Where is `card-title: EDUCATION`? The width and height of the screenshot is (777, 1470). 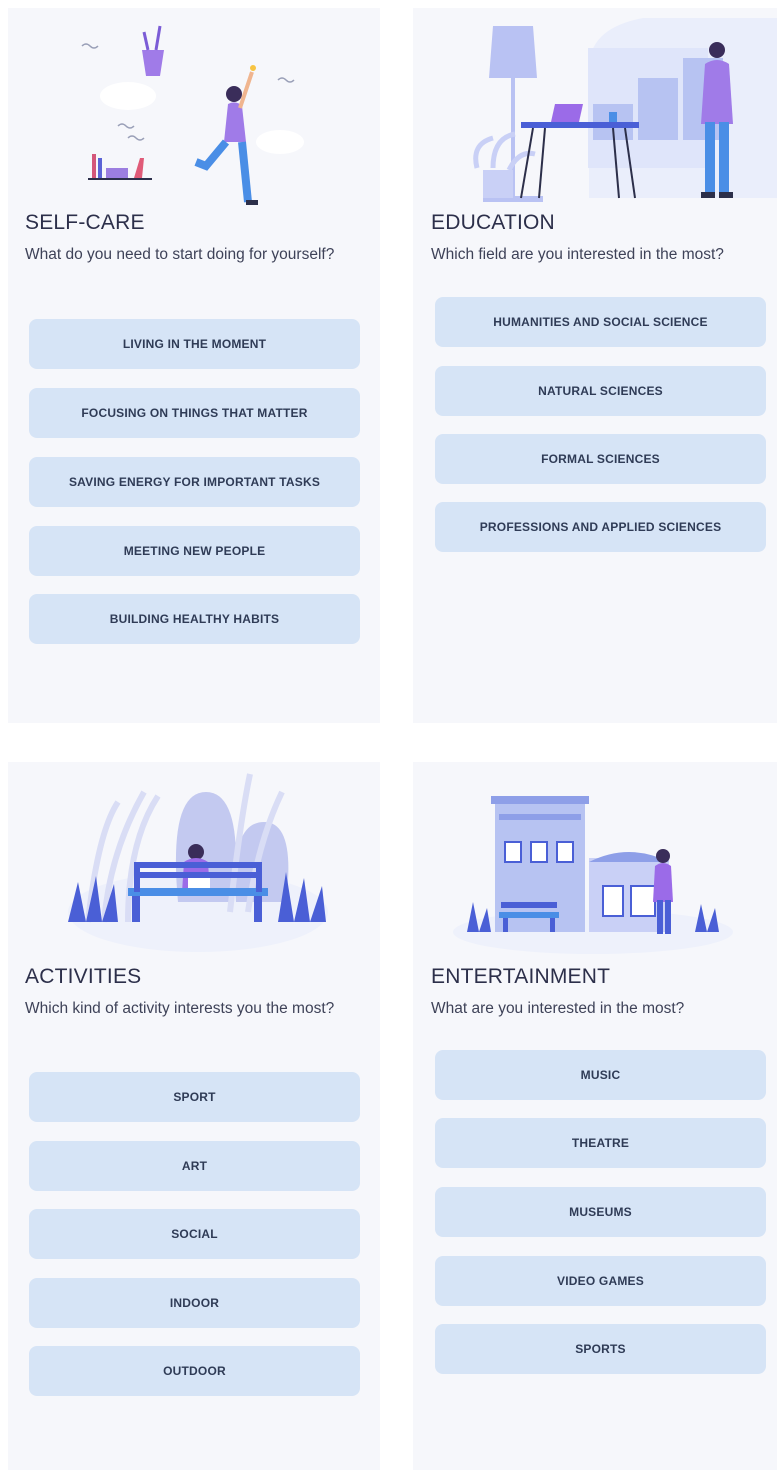
card-title: EDUCATION is located at coordinates (493, 222).